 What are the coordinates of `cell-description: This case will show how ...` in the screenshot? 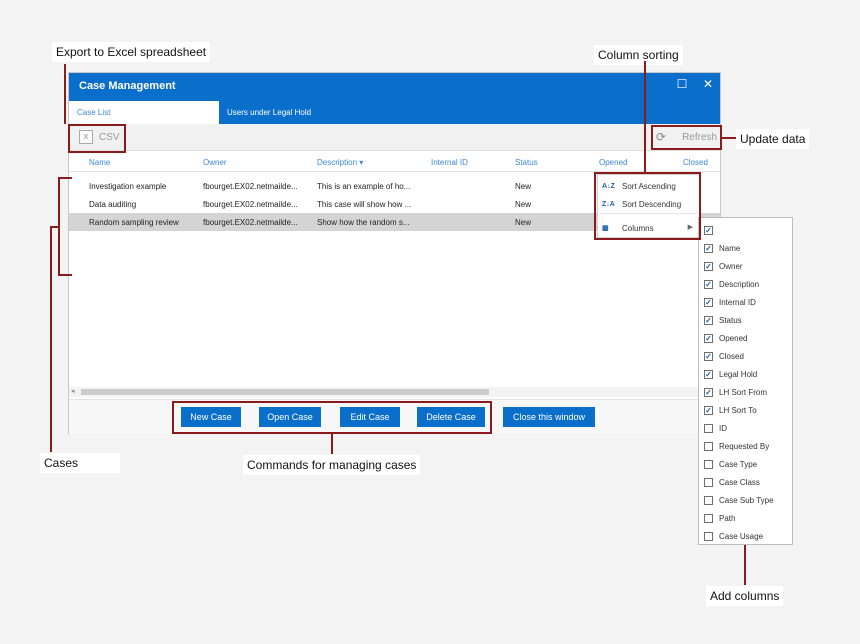 It's located at (364, 204).